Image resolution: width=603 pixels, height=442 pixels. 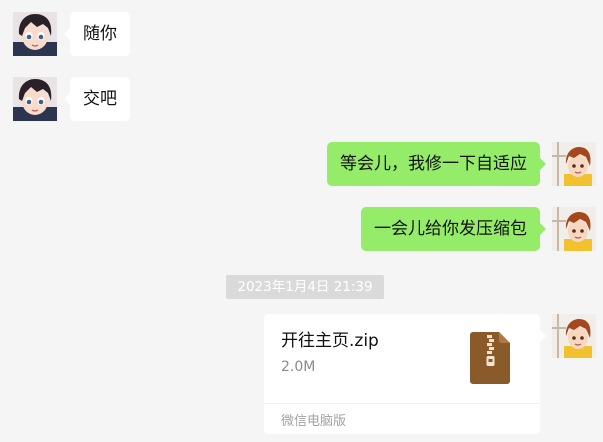 I want to click on message-timestamp: 2023年1月4日 21:39, so click(x=305, y=287).